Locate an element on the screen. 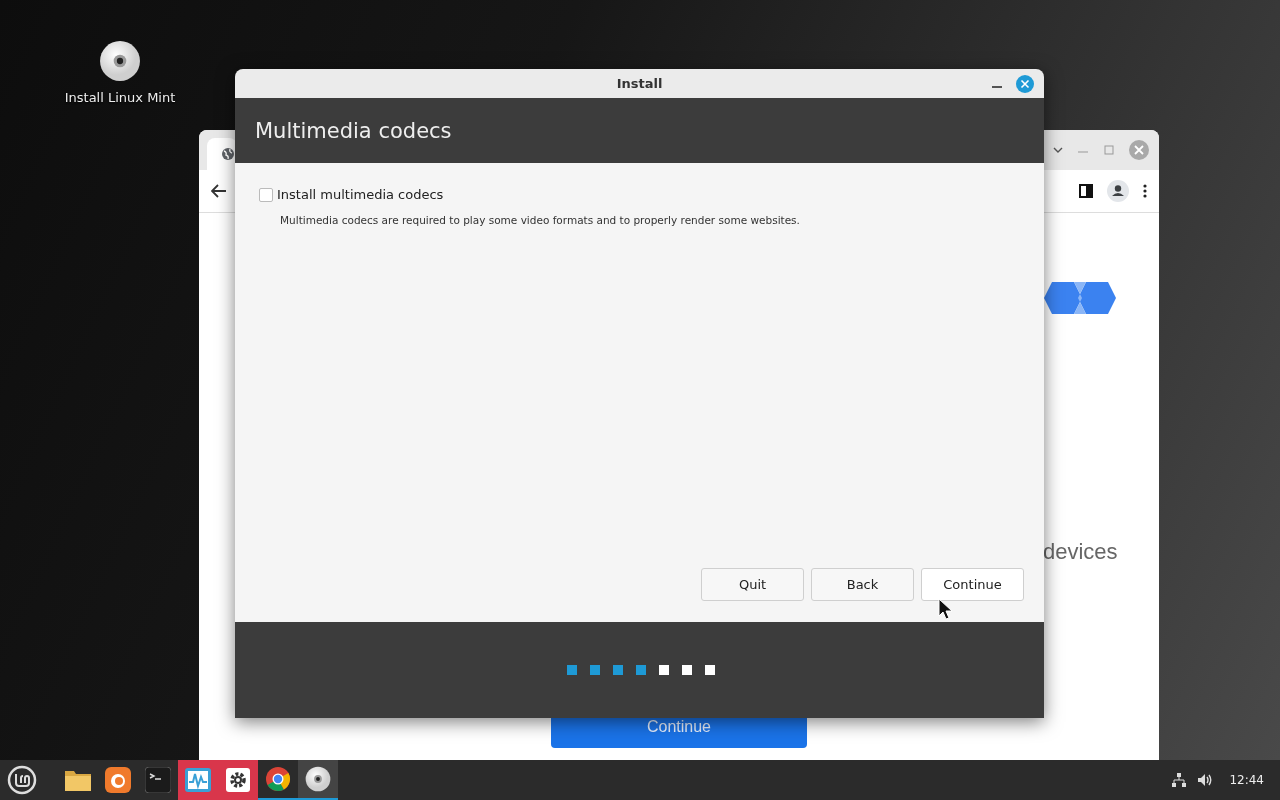  window-title: Install is located at coordinates (639, 83).